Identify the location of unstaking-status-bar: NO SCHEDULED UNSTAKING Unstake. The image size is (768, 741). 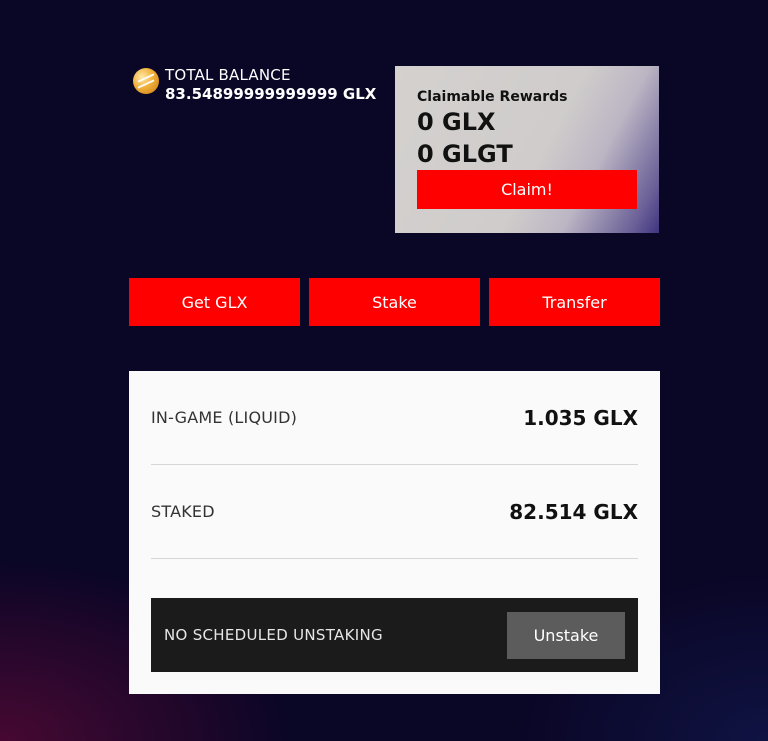
(394, 635).